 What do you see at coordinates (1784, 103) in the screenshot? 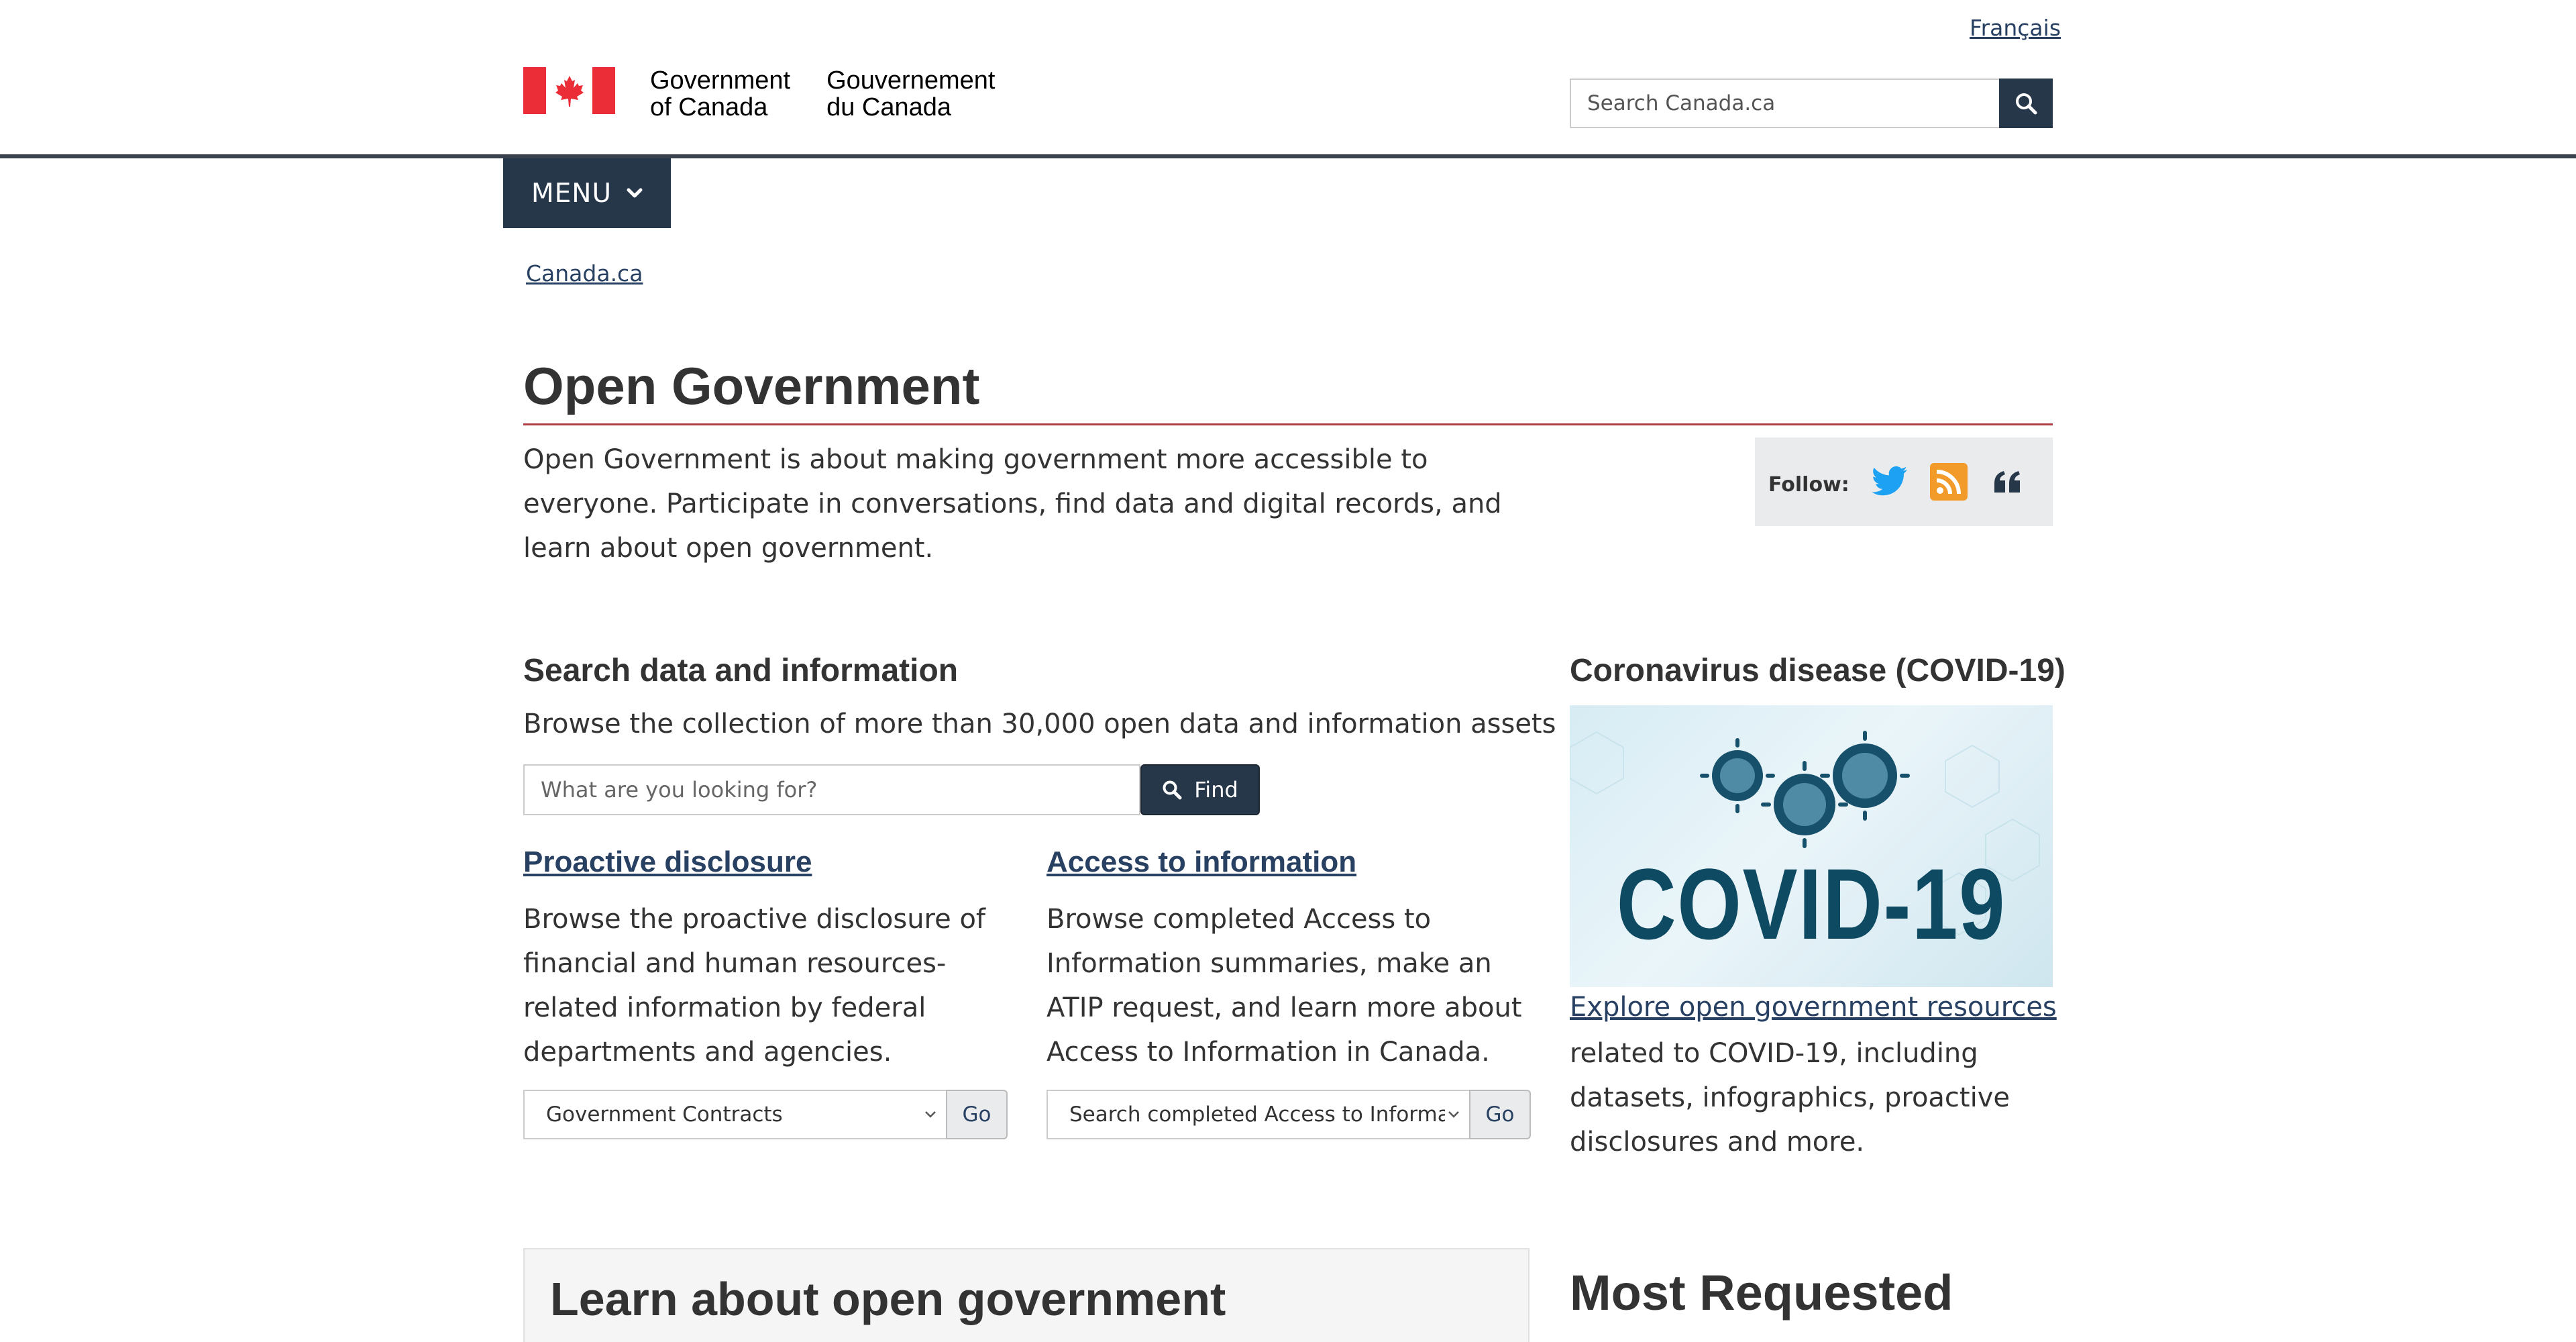
I see `site-search-input` at bounding box center [1784, 103].